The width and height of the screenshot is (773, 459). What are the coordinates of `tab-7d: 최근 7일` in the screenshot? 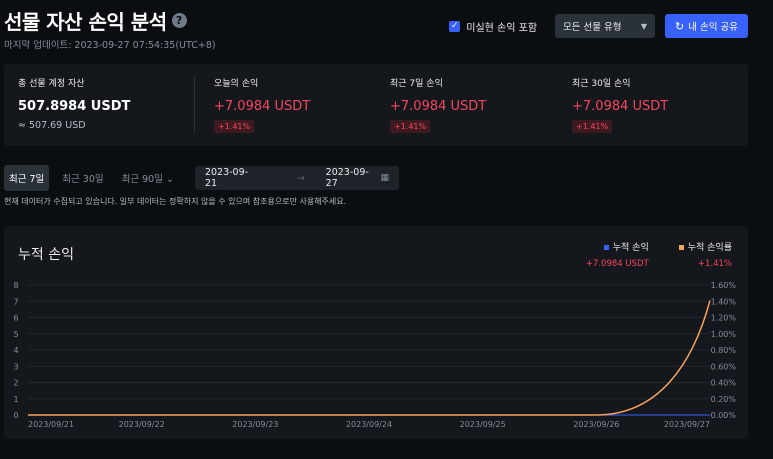 It's located at (27, 178).